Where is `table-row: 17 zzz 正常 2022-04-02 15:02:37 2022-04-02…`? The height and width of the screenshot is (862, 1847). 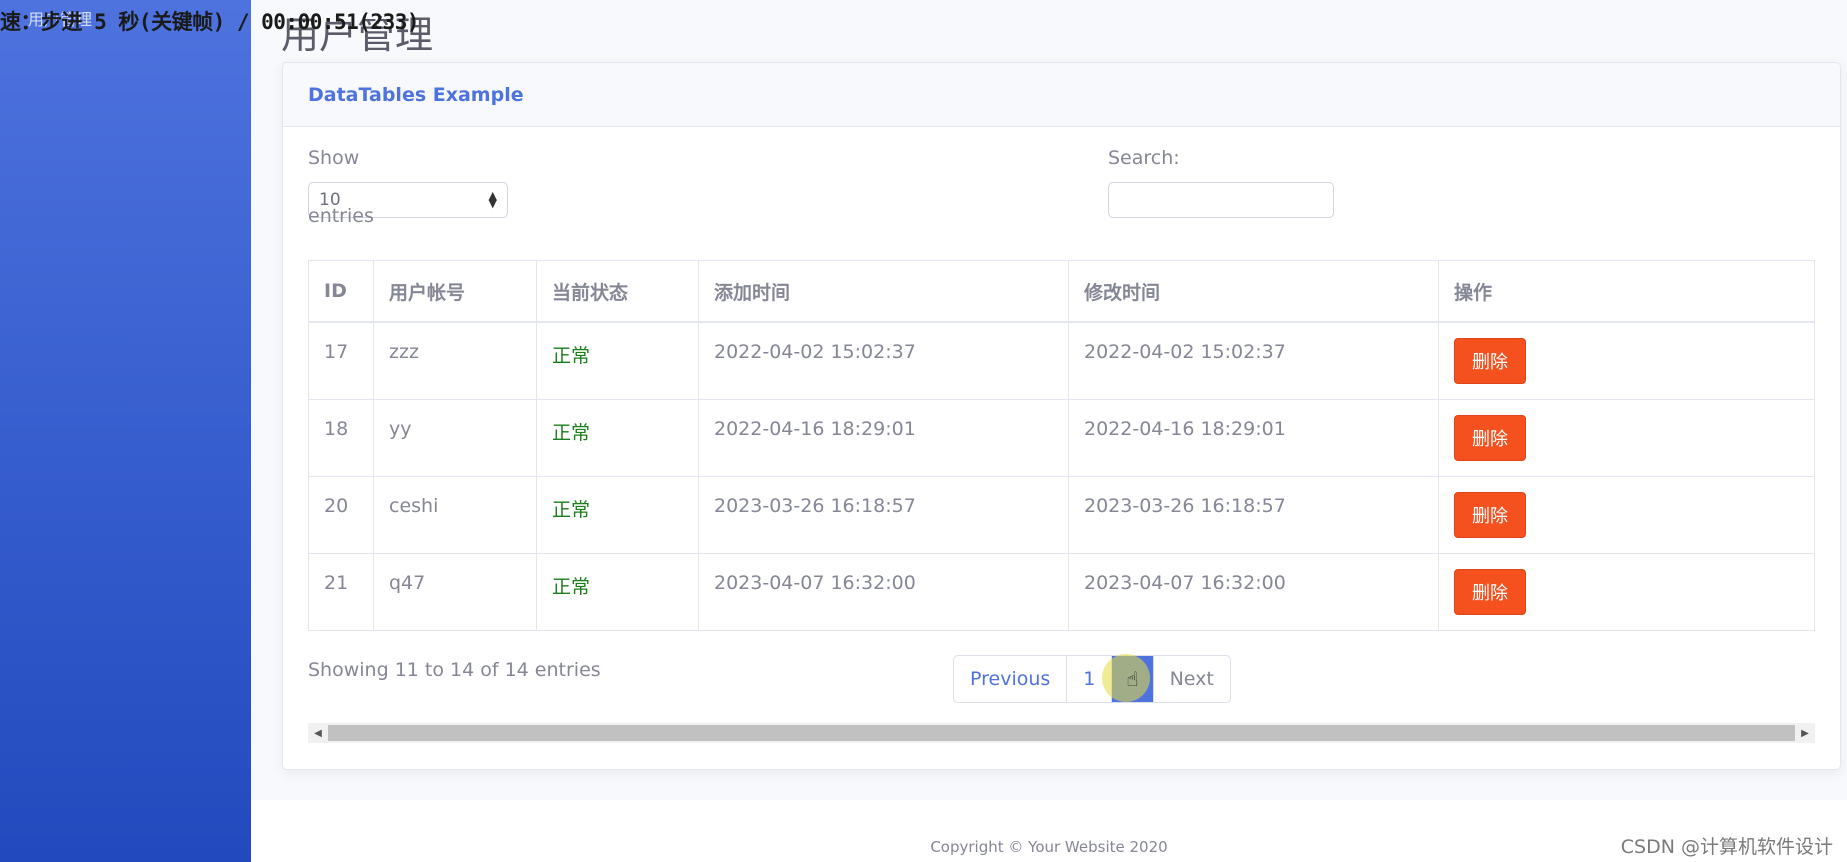
table-row: 17 zzz 正常 2022-04-02 15:02:37 2022-04-02… is located at coordinates (1061, 360).